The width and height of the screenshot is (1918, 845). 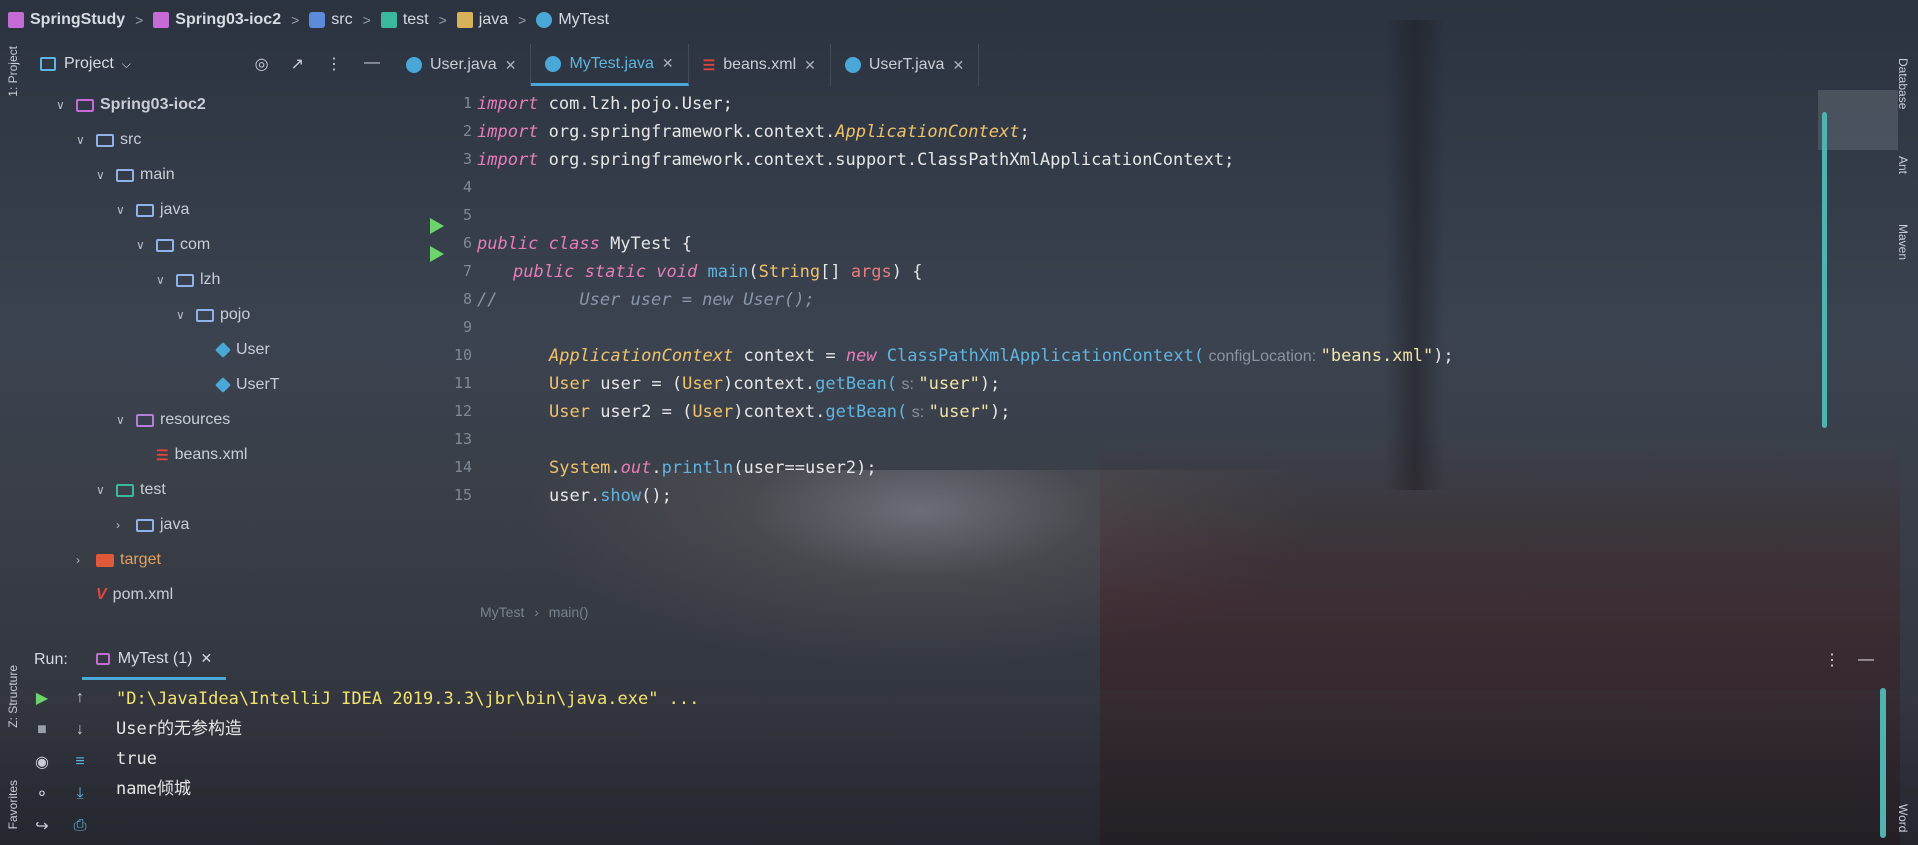 I want to click on console-line: name倾城, so click(x=153, y=789).